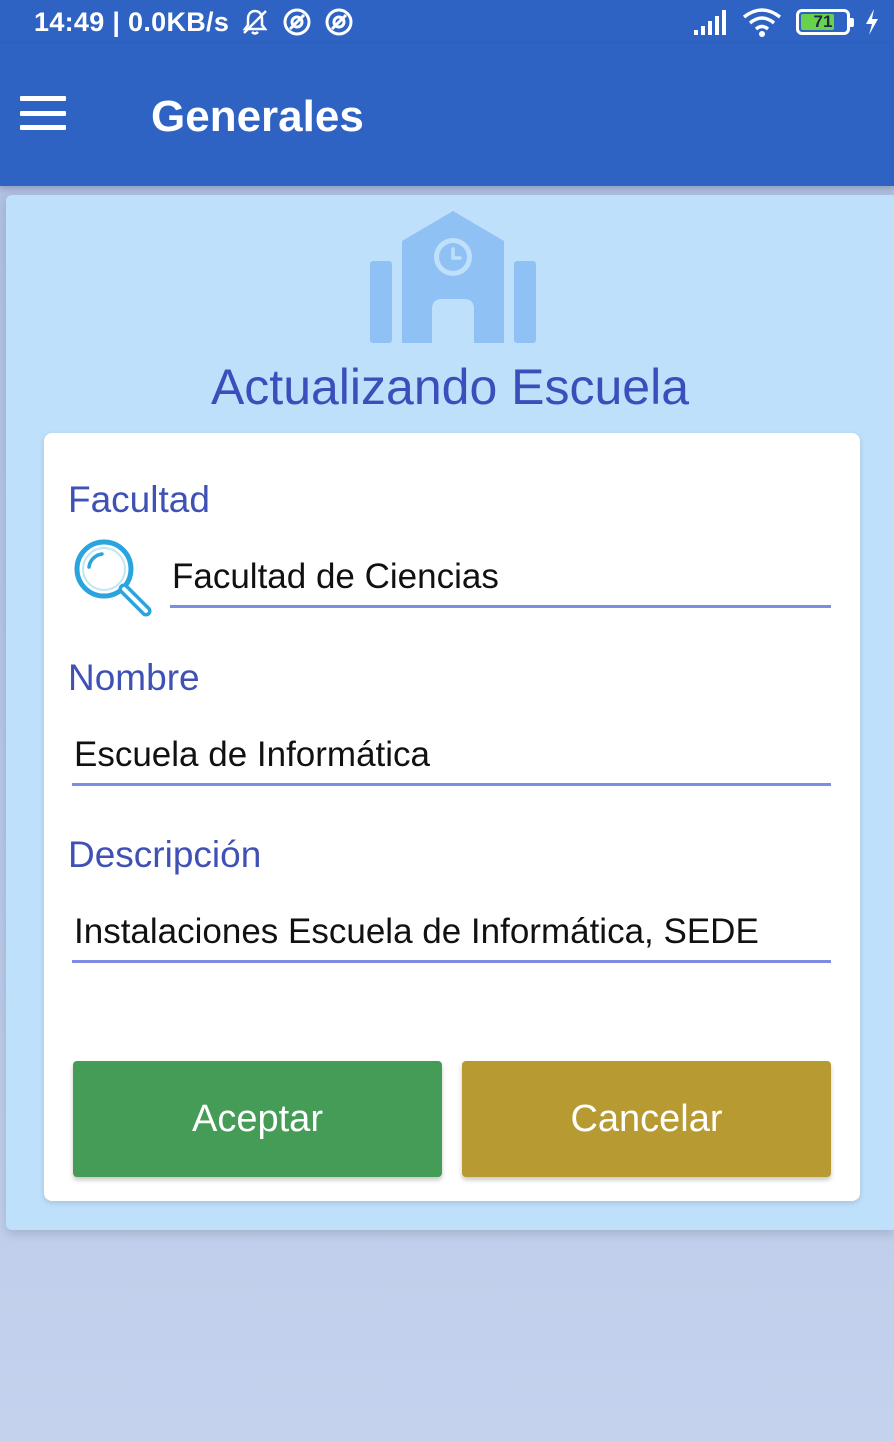  What do you see at coordinates (762, 22) in the screenshot?
I see `wifi-icon` at bounding box center [762, 22].